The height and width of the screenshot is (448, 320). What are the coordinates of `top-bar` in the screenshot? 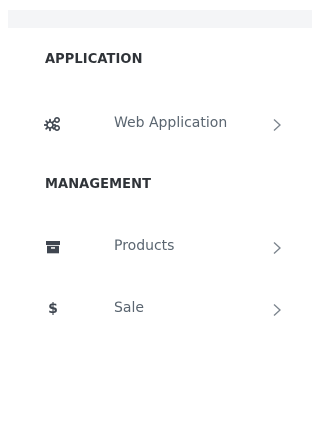 It's located at (160, 19).